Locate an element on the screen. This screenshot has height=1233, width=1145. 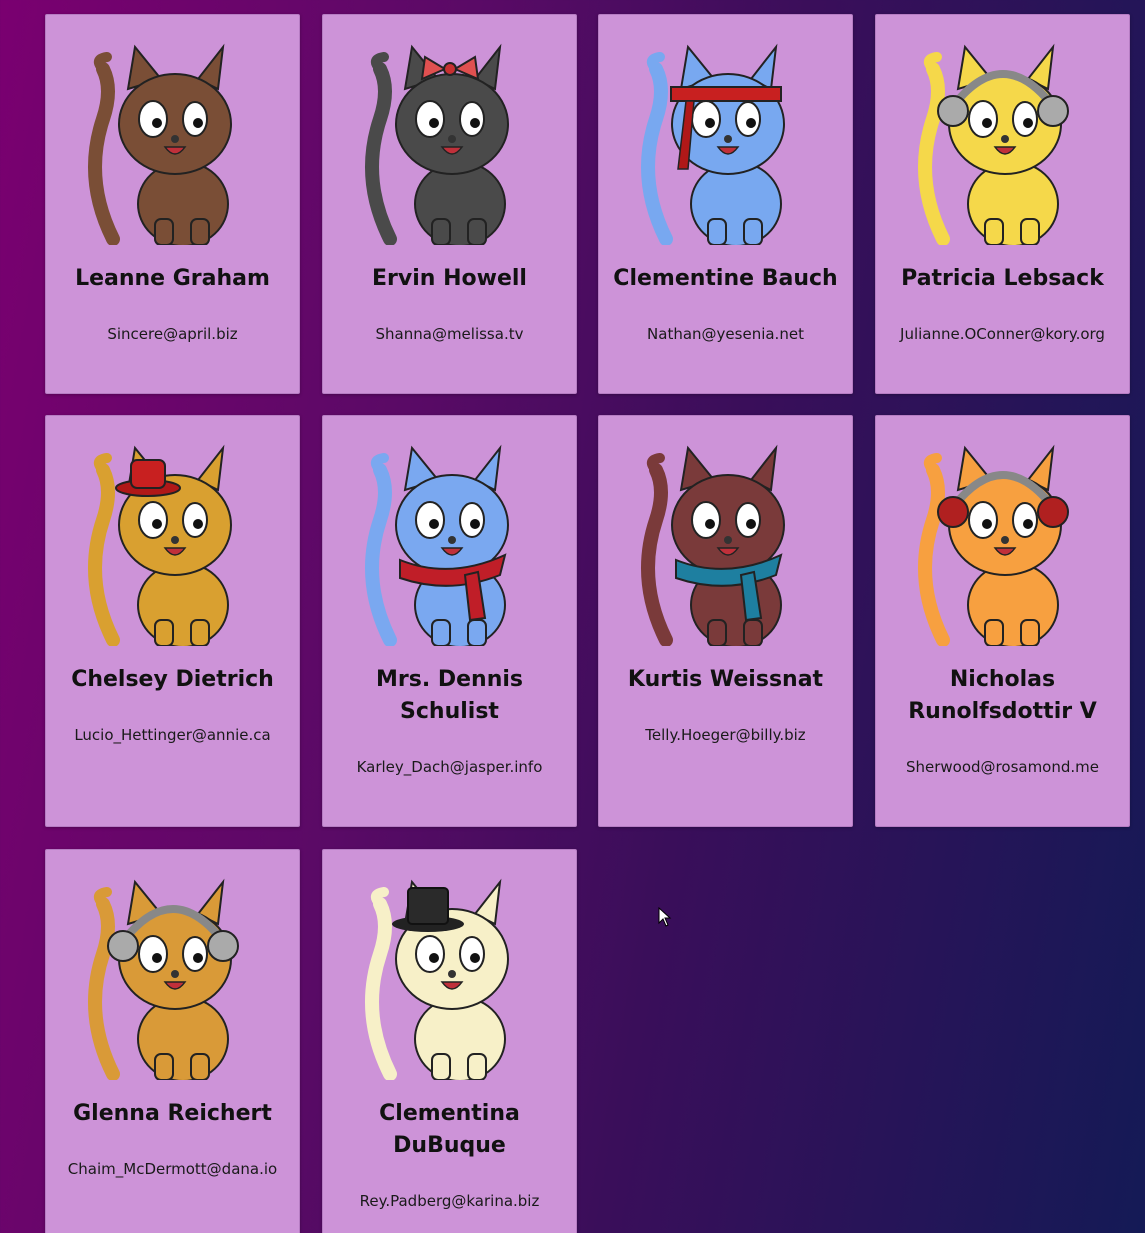
user-card: Clementine Bauch Nathan@yesenia.net is located at coordinates (725, 204).